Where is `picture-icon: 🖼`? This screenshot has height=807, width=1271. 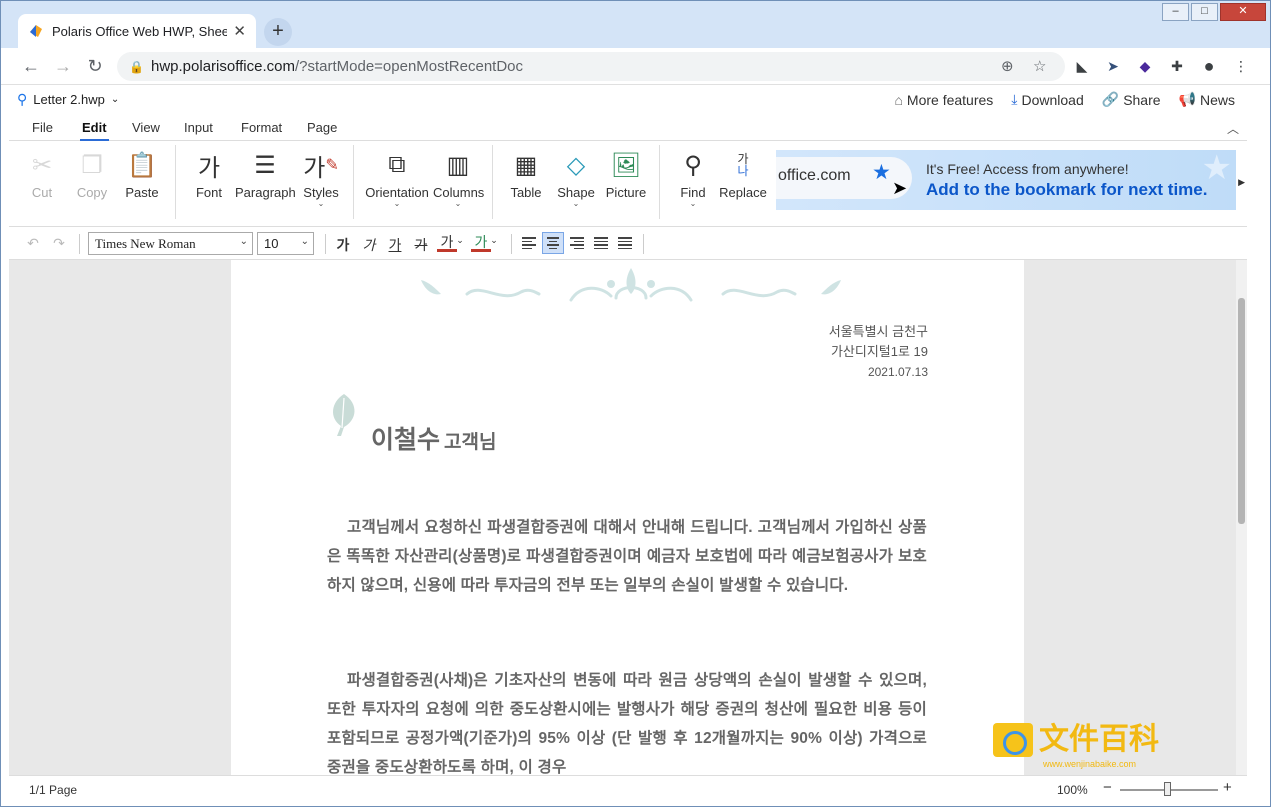
picture-icon: 🖼 is located at coordinates (626, 165).